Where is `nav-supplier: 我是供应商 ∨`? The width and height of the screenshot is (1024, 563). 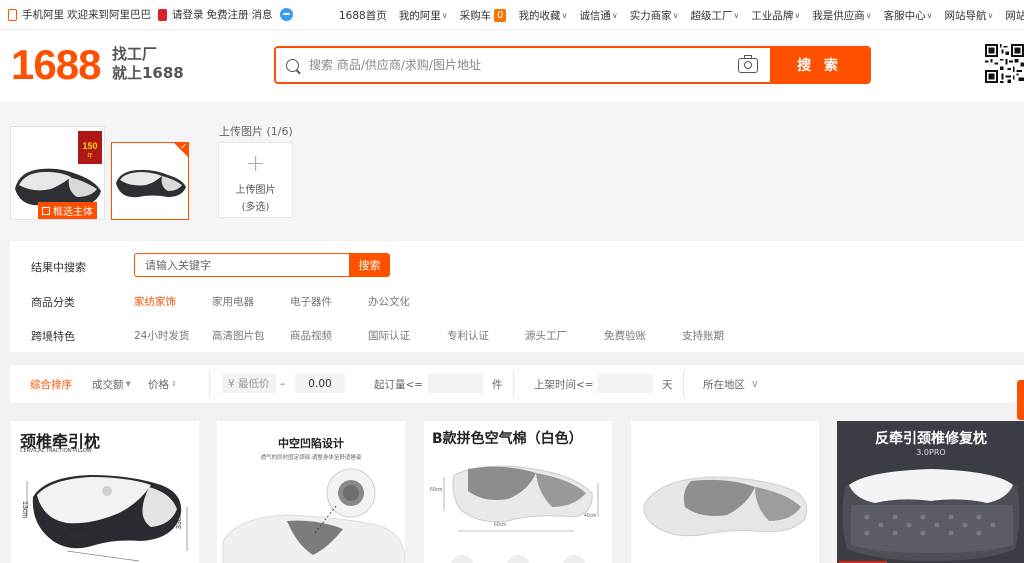
nav-supplier: 我是供应商 ∨ is located at coordinates (841, 15).